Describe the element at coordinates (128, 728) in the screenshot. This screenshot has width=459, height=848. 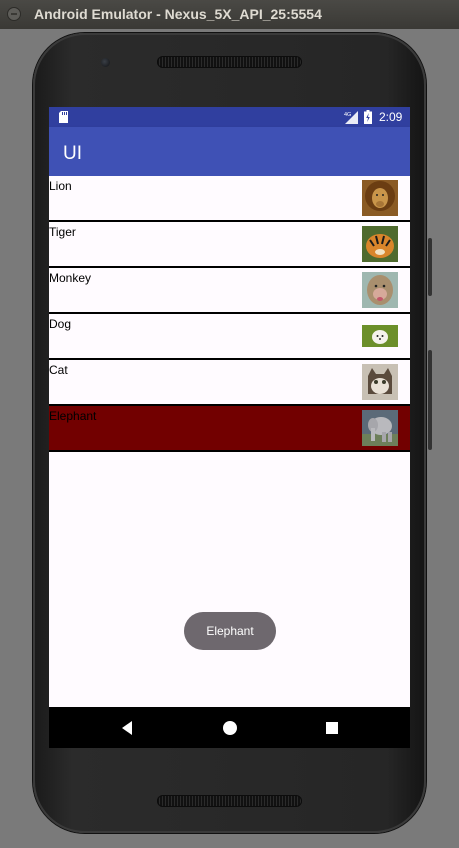
I see `back-icon` at that location.